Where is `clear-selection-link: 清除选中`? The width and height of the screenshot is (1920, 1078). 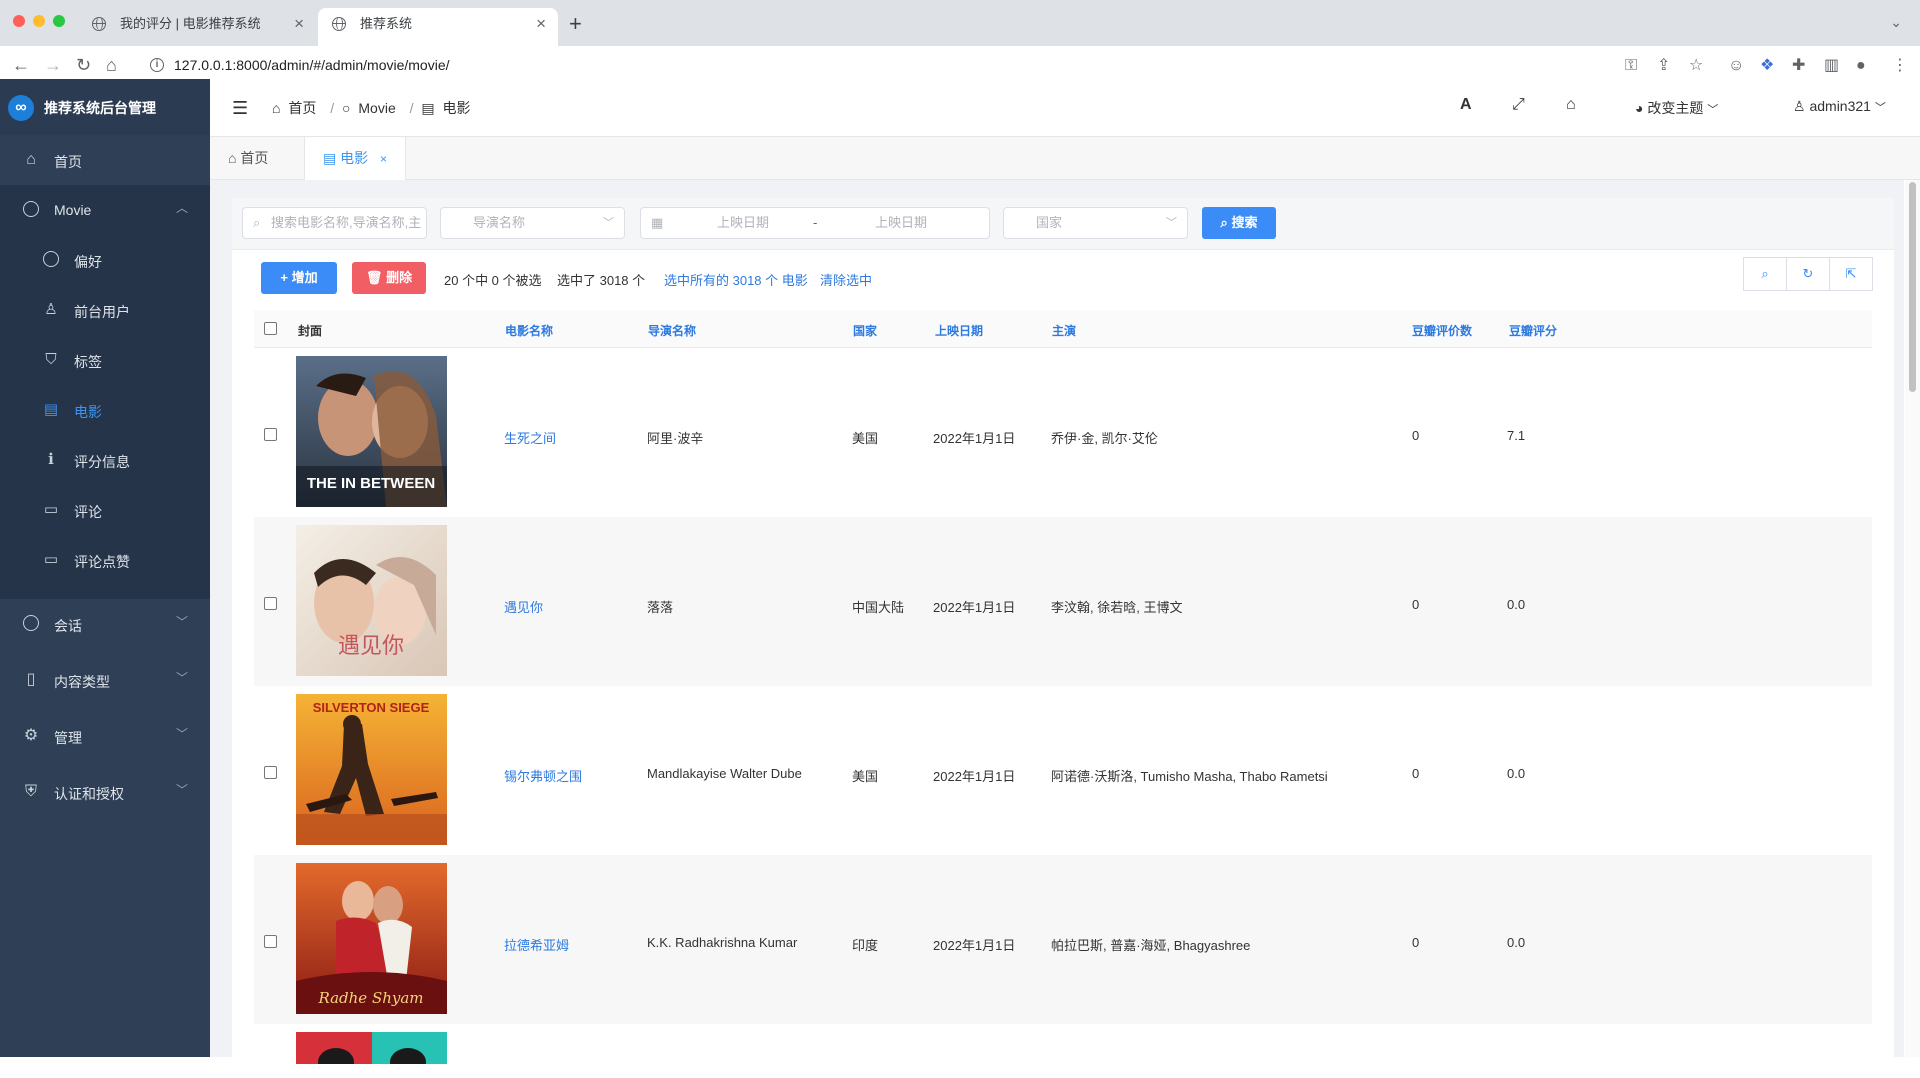 clear-selection-link: 清除选中 is located at coordinates (846, 279).